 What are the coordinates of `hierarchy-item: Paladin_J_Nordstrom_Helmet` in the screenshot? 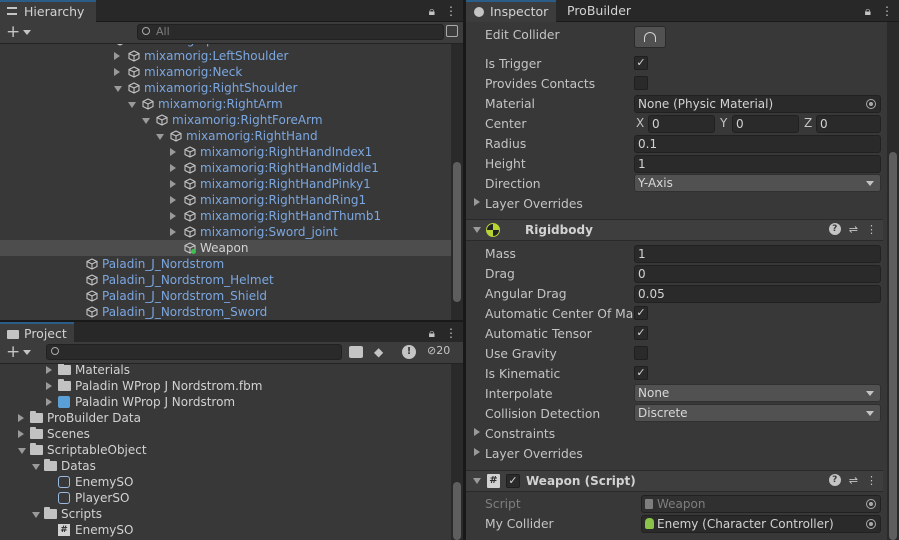 It's located at (231, 280).